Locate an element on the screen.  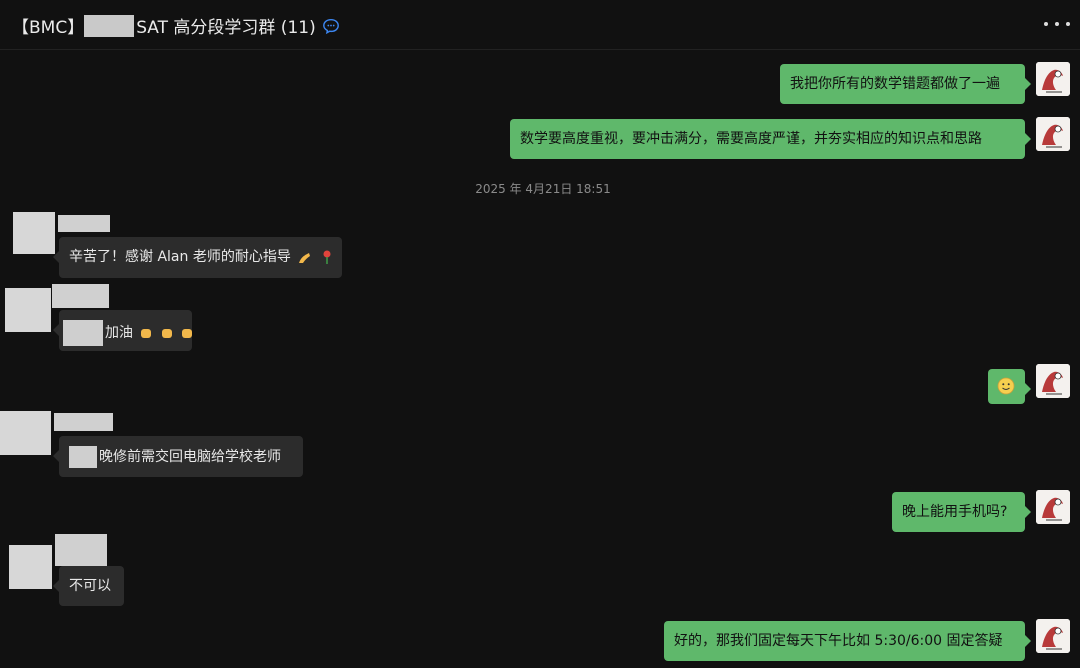
message-text: 不可以 is located at coordinates (90, 586).